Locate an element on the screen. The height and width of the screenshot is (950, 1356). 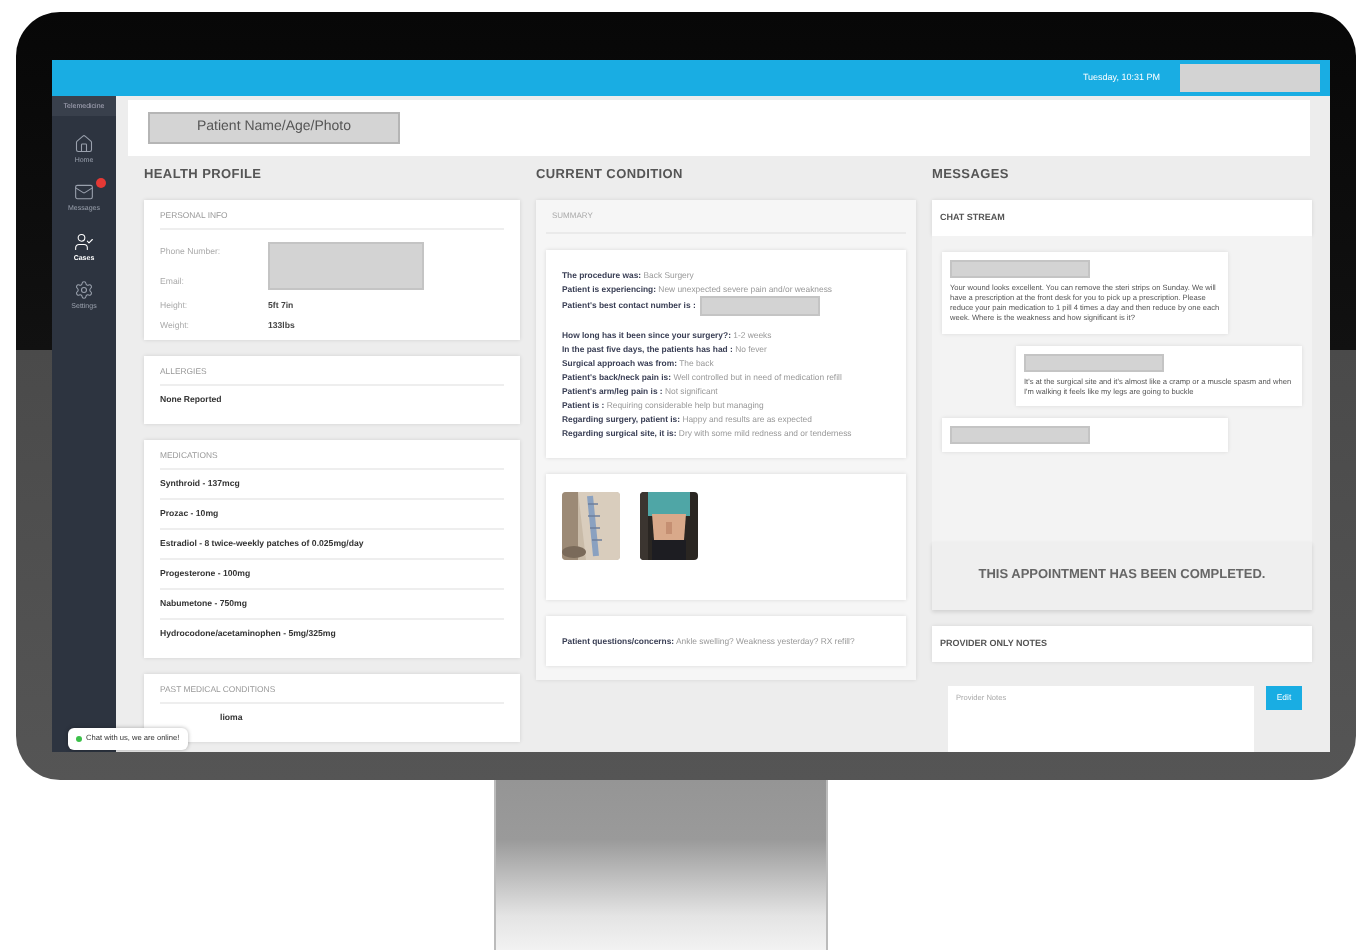
home-icon is located at coordinates (84, 144).